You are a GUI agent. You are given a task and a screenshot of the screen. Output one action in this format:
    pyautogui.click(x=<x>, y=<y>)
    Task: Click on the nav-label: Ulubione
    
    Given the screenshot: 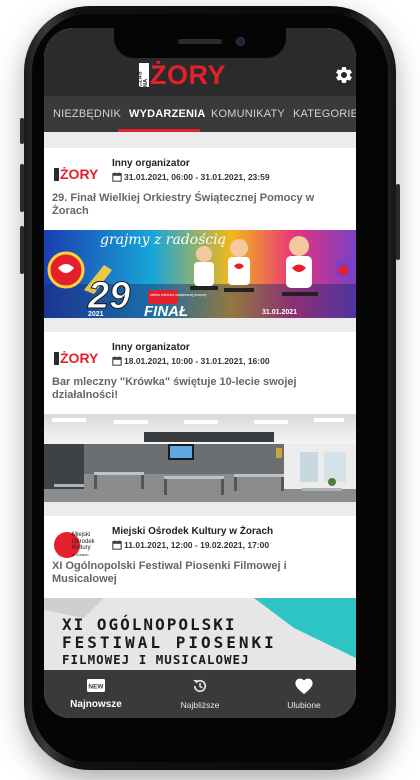 What is the action you would take?
    pyautogui.click(x=304, y=705)
    